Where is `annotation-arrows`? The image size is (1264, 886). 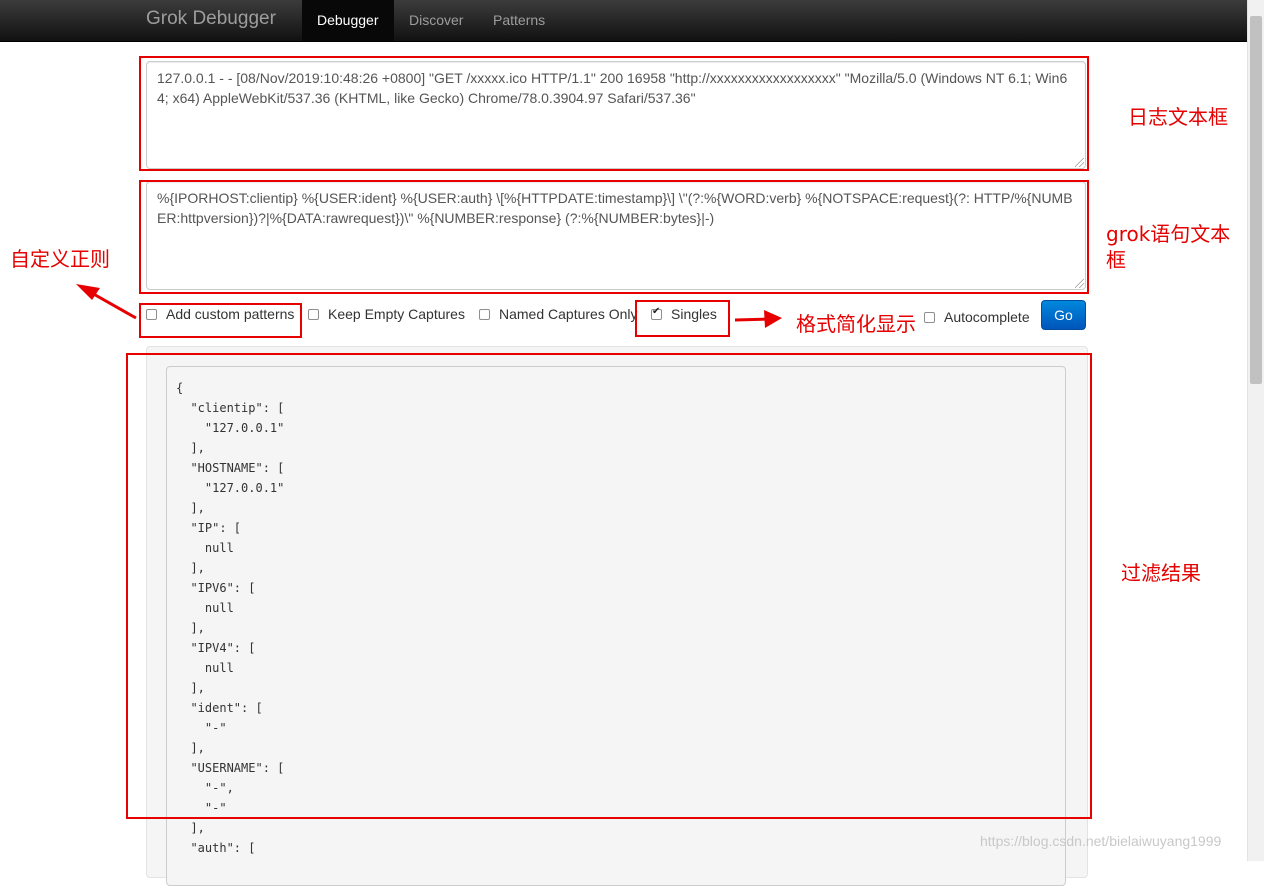 annotation-arrows is located at coordinates (429, 306).